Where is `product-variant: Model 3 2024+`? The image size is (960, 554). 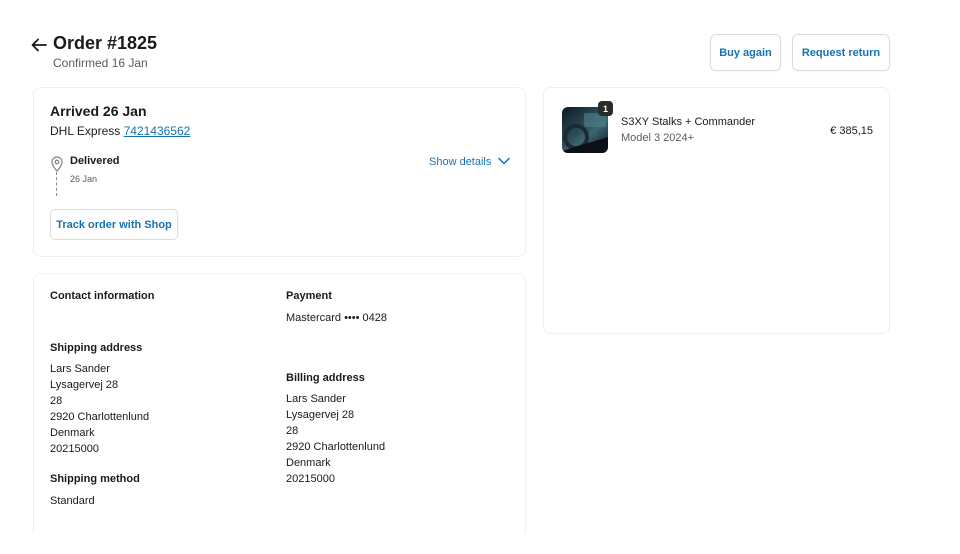 product-variant: Model 3 2024+ is located at coordinates (658, 138).